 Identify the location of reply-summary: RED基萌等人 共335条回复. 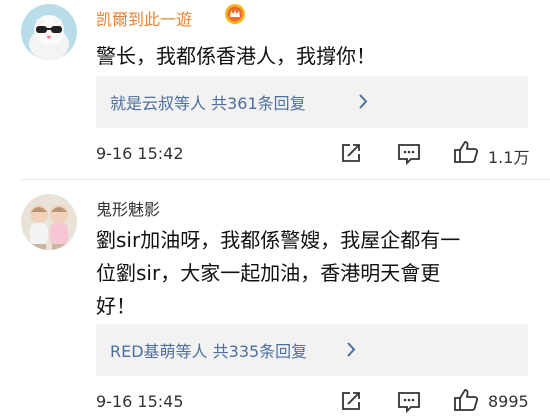
(312, 350).